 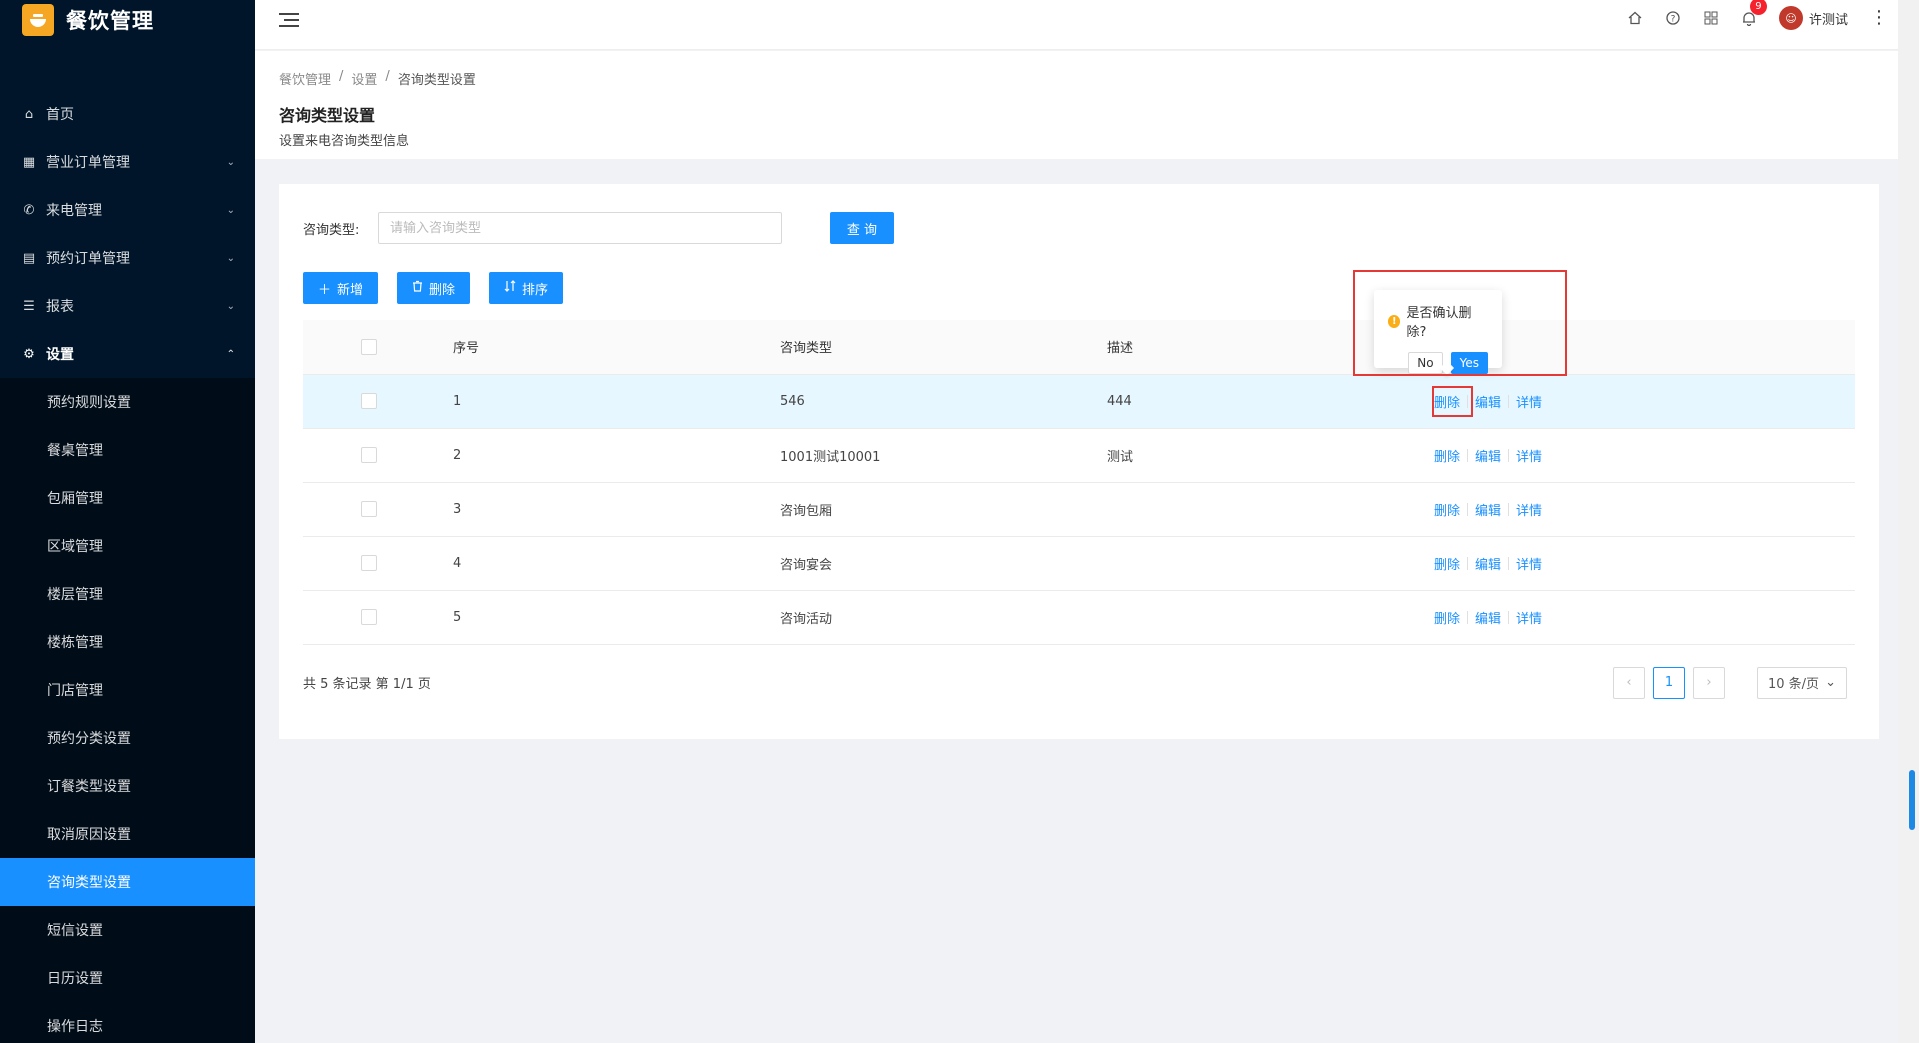 What do you see at coordinates (127, 882) in the screenshot?
I see `submenu-item-10: 咨询类型设置` at bounding box center [127, 882].